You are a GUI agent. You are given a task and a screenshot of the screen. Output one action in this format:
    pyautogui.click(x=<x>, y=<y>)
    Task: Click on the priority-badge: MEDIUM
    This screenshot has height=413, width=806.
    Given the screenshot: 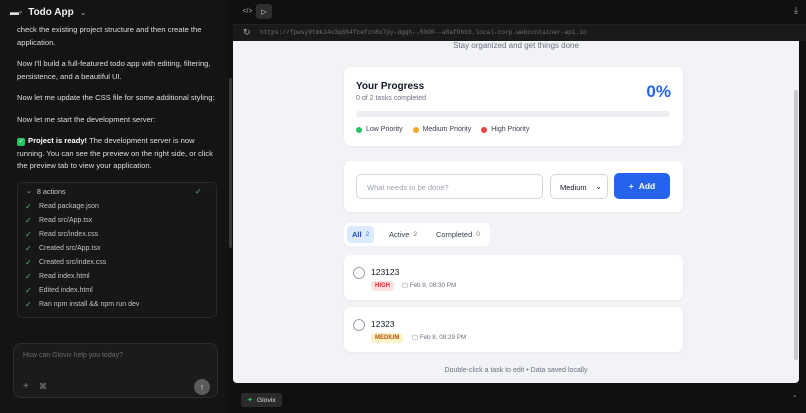 What is the action you would take?
    pyautogui.click(x=387, y=338)
    